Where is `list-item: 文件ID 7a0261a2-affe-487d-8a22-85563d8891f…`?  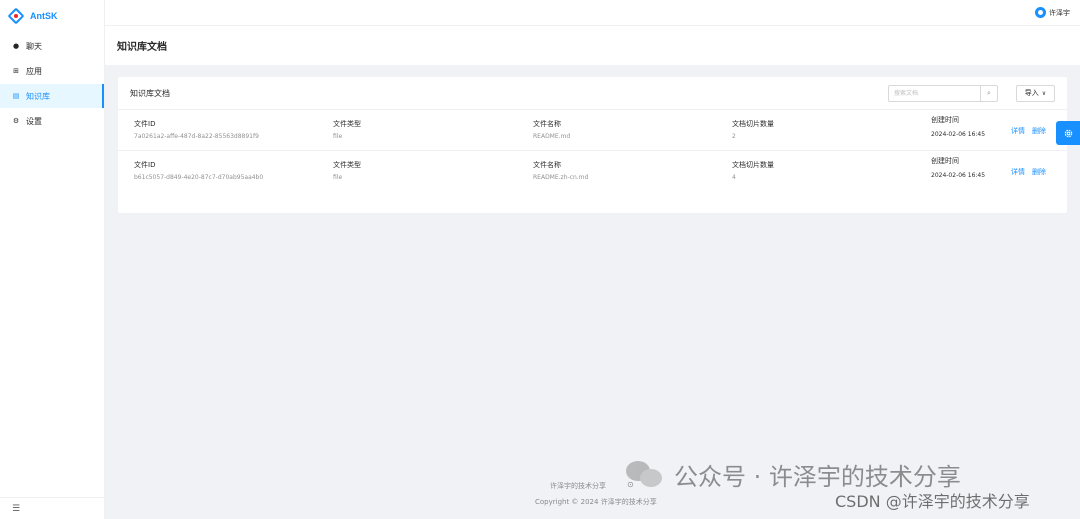
list-item: 文件ID 7a0261a2-affe-487d-8a22-85563d8891f… is located at coordinates (592, 130).